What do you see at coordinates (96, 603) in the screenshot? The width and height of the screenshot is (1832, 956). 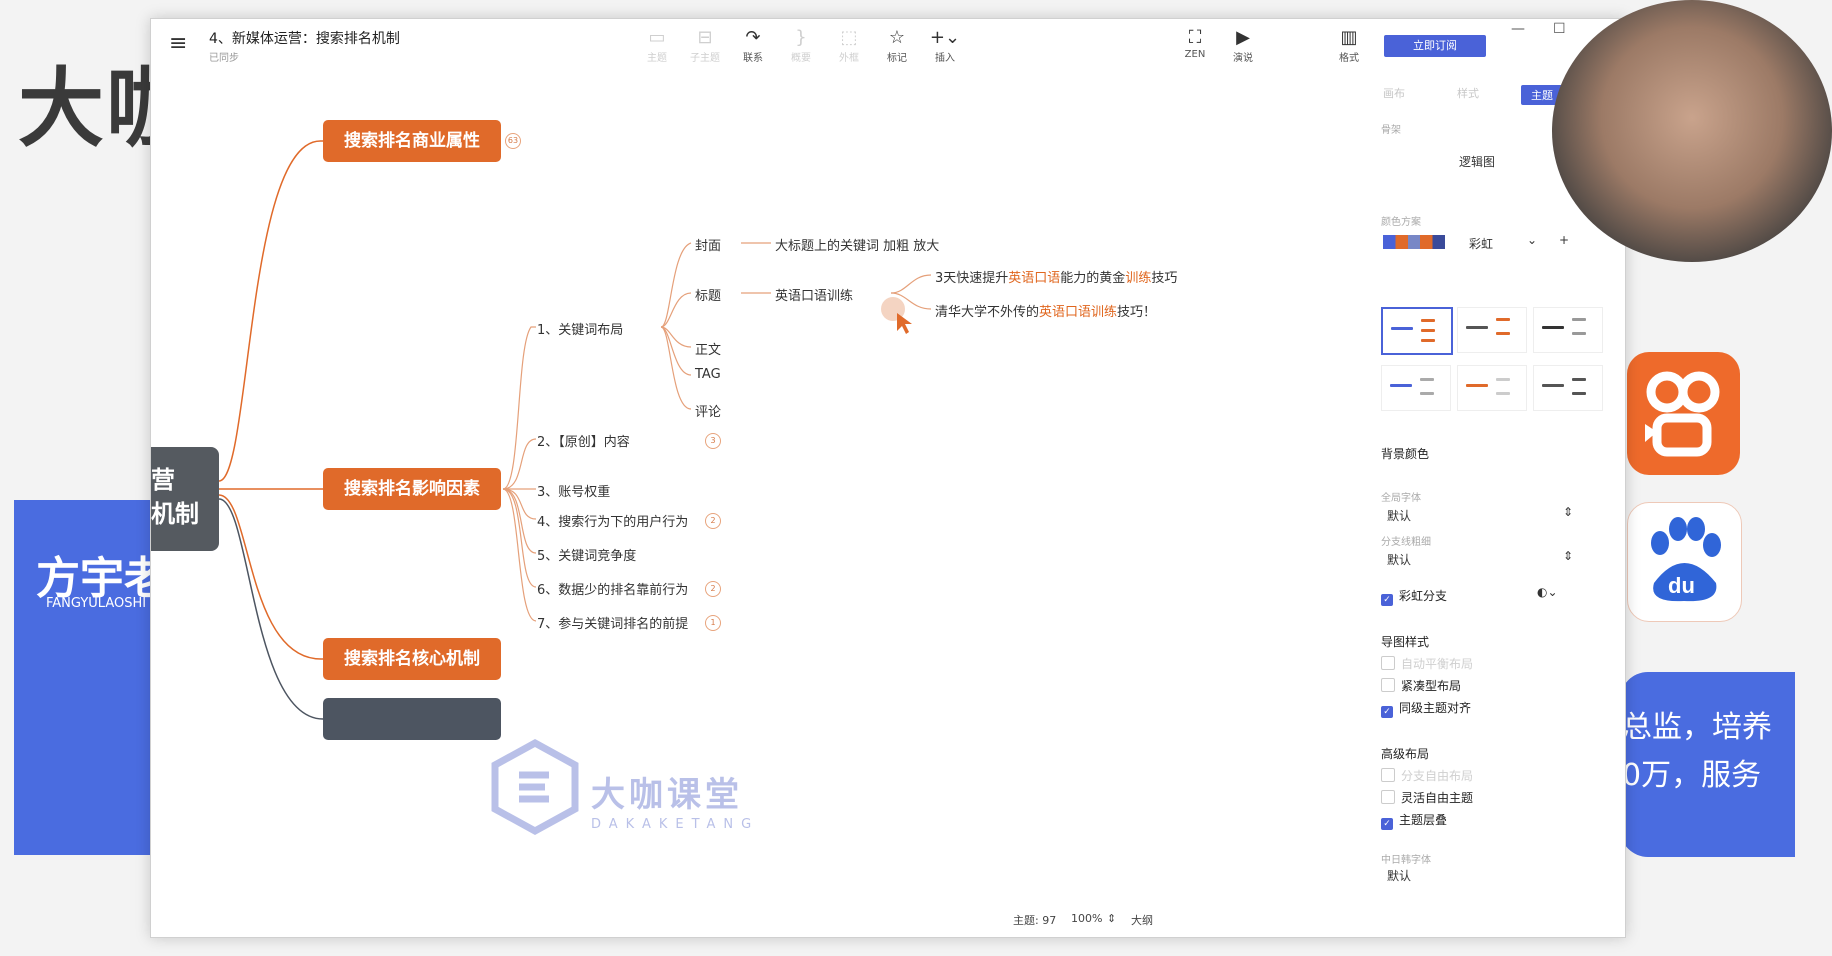 I see `teacher-name-pinyin: FANGYULAOSHI` at bounding box center [96, 603].